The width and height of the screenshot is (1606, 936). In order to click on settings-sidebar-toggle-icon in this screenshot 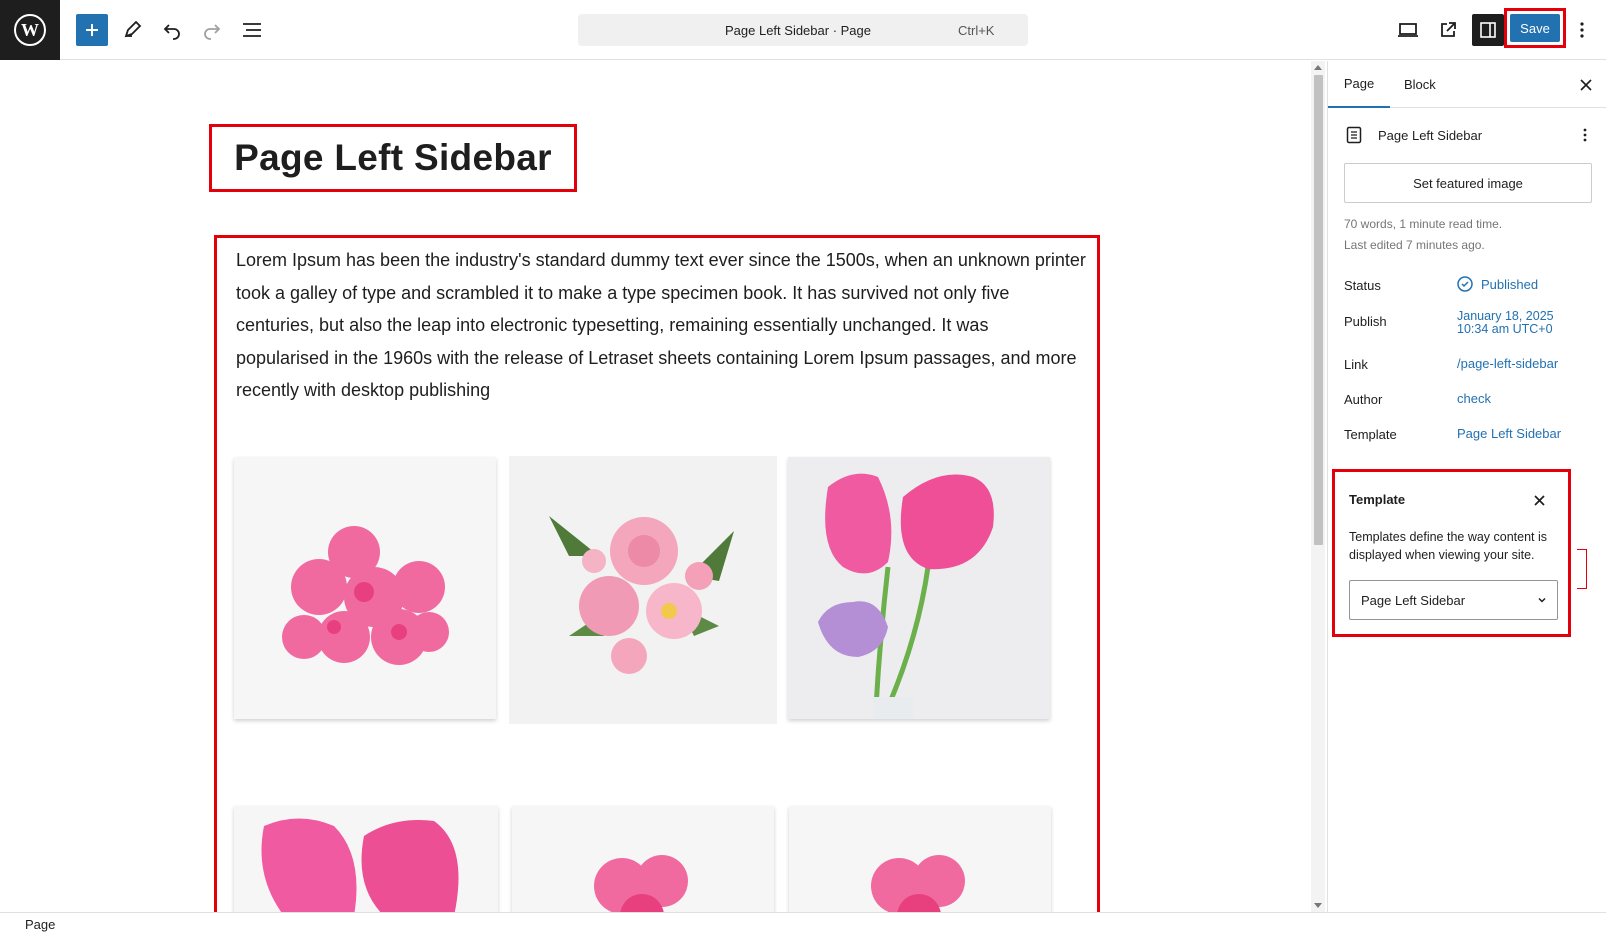, I will do `click(1488, 30)`.